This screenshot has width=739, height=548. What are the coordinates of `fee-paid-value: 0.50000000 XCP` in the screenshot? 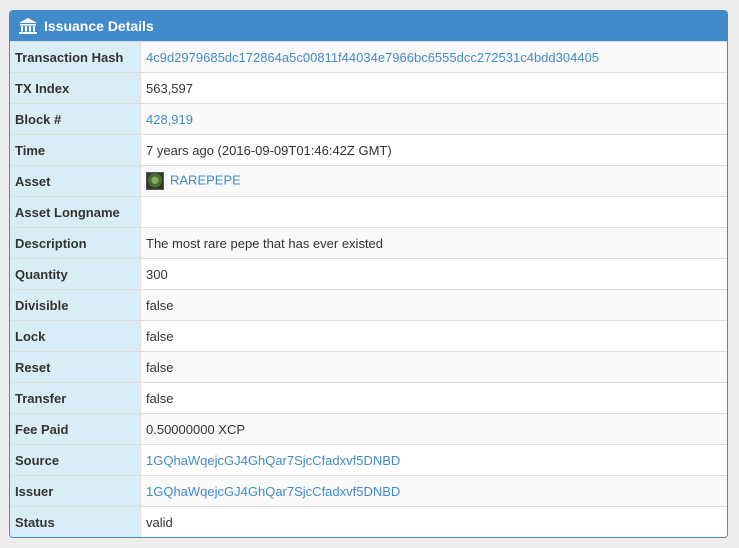 It's located at (433, 429).